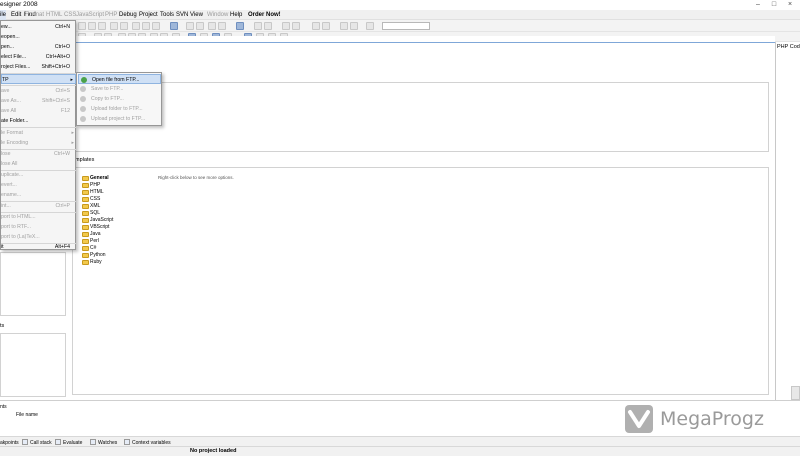  Describe the element at coordinates (147, 443) in the screenshot. I see `tab-context-variables: Context variables` at that location.